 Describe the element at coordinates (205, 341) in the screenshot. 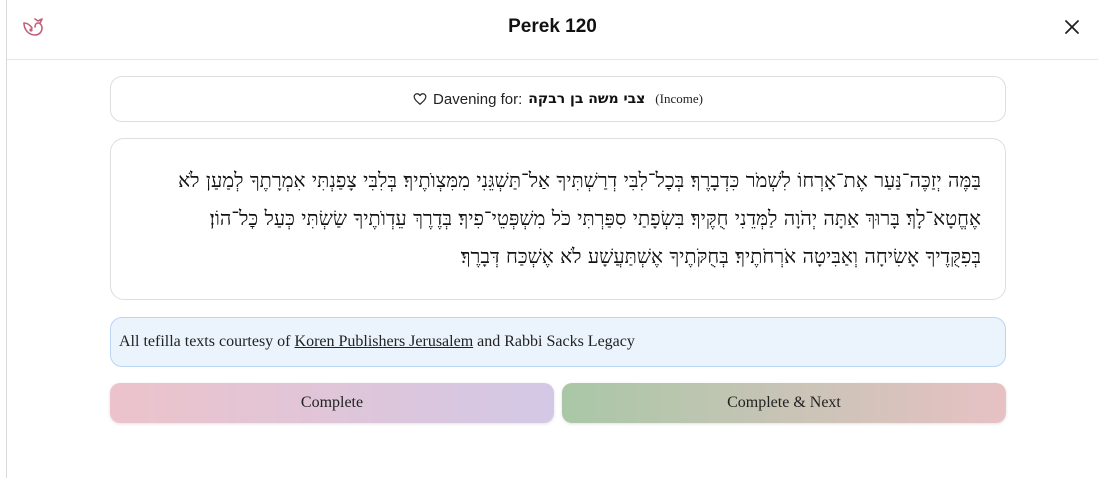

I see `credit-prefix: All tefilla texts courtesy of` at that location.